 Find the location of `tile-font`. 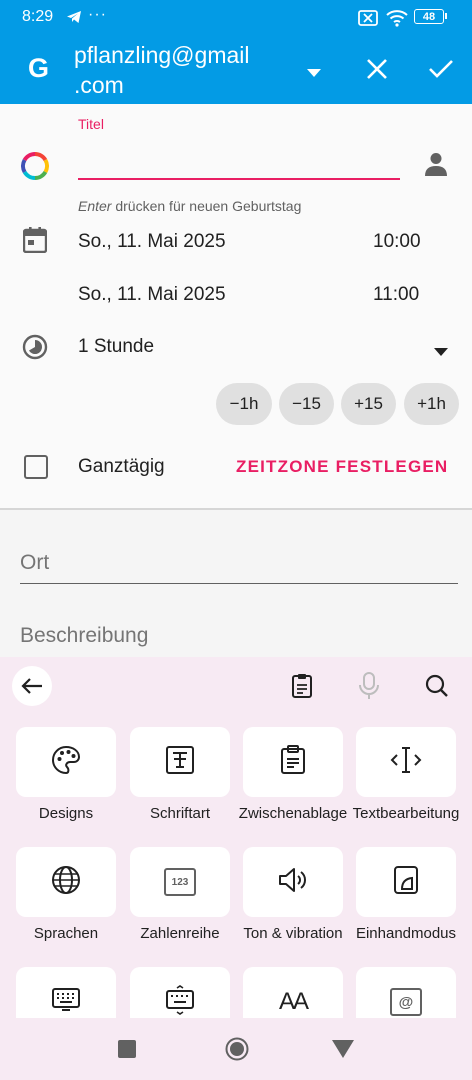

tile-font is located at coordinates (180, 762).